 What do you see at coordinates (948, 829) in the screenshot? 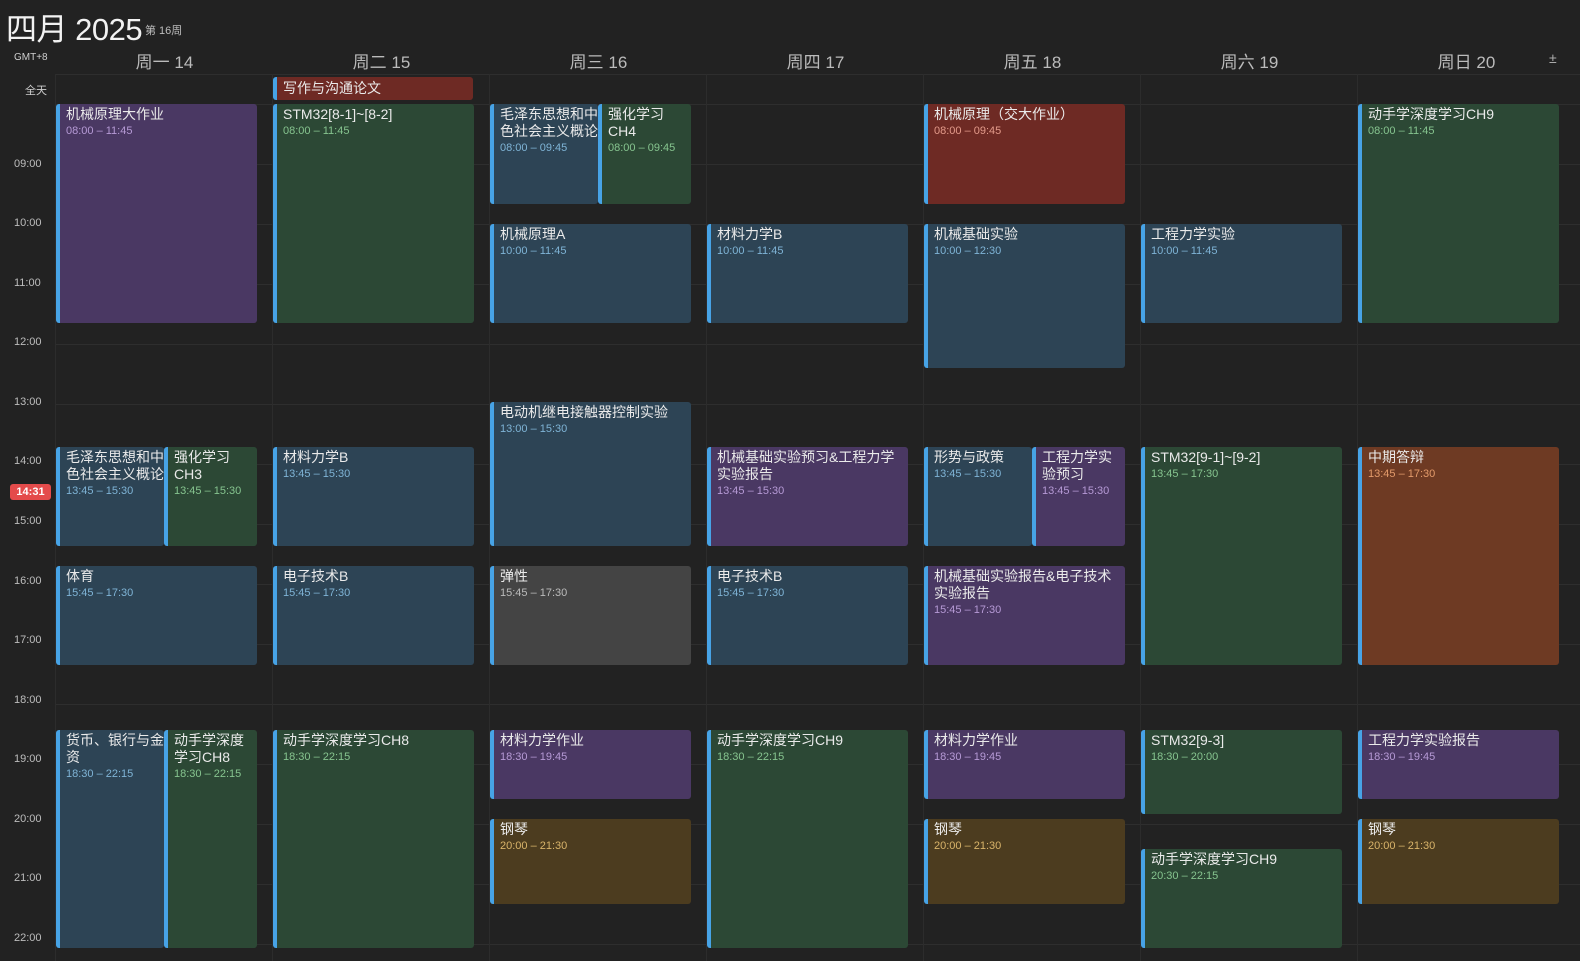
I see `event-title: 钢琴` at bounding box center [948, 829].